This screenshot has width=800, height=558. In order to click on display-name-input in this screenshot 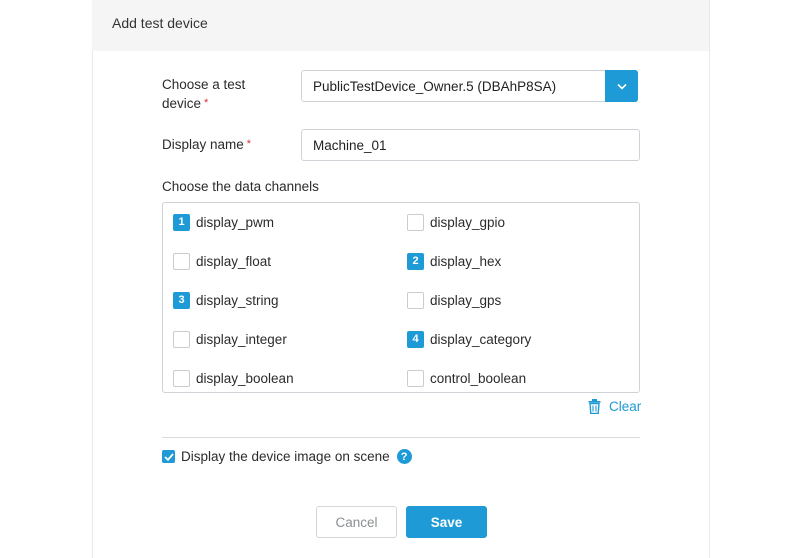, I will do `click(470, 145)`.